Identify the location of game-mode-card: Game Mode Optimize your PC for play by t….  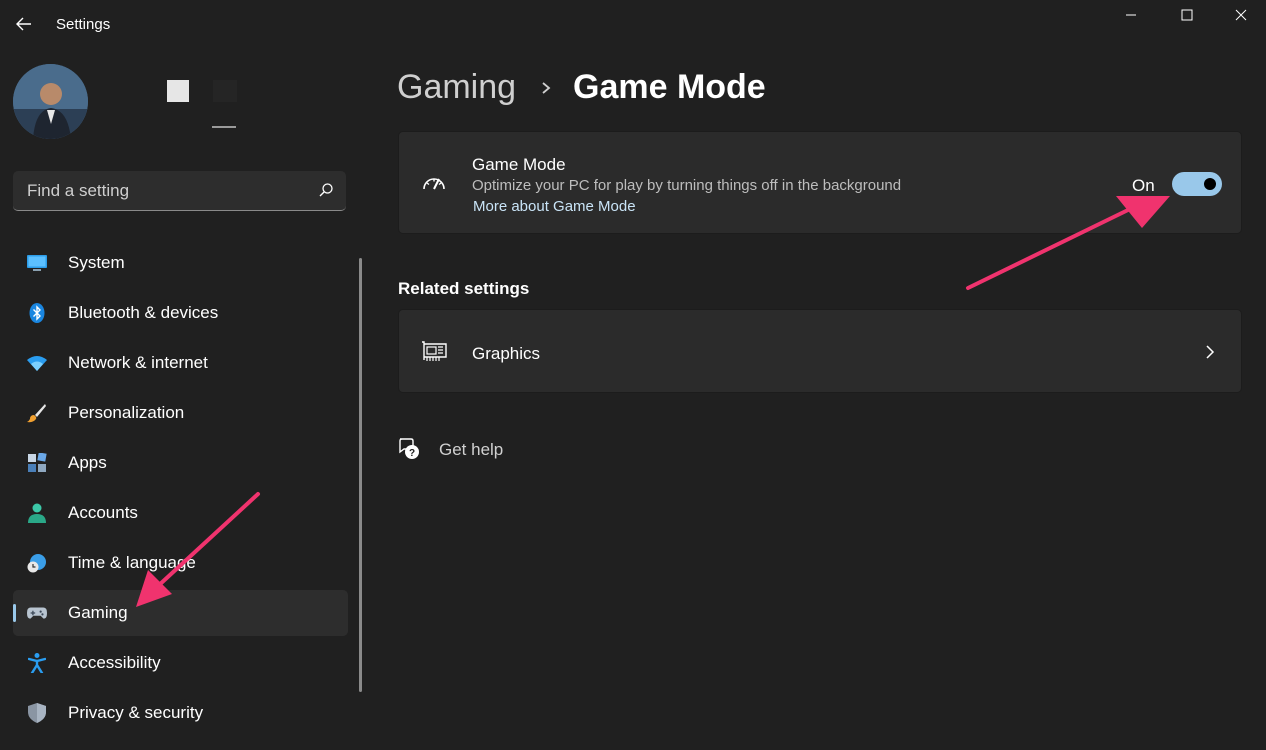
(820, 182).